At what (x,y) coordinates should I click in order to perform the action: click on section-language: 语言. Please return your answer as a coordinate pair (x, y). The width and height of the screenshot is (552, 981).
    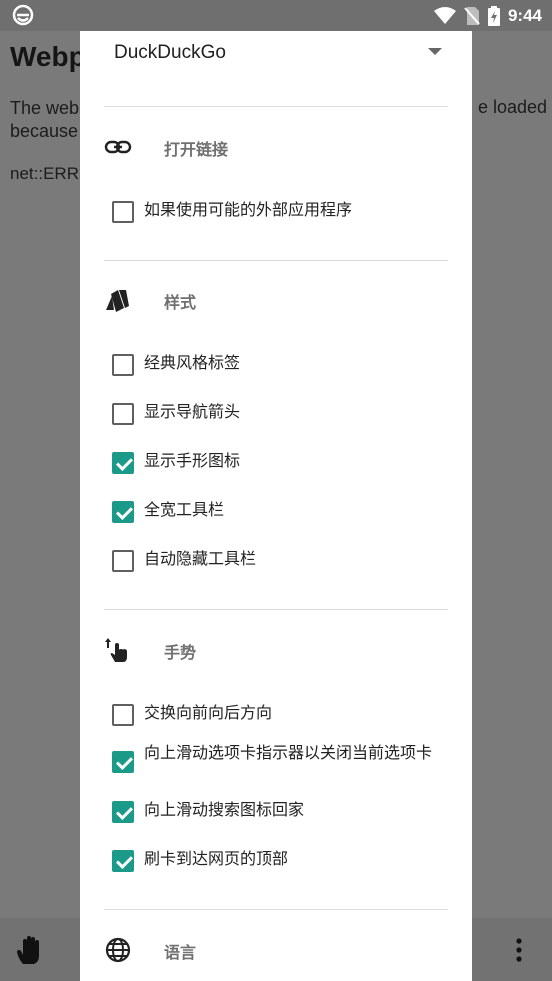
    Looking at the image, I should click on (276, 950).